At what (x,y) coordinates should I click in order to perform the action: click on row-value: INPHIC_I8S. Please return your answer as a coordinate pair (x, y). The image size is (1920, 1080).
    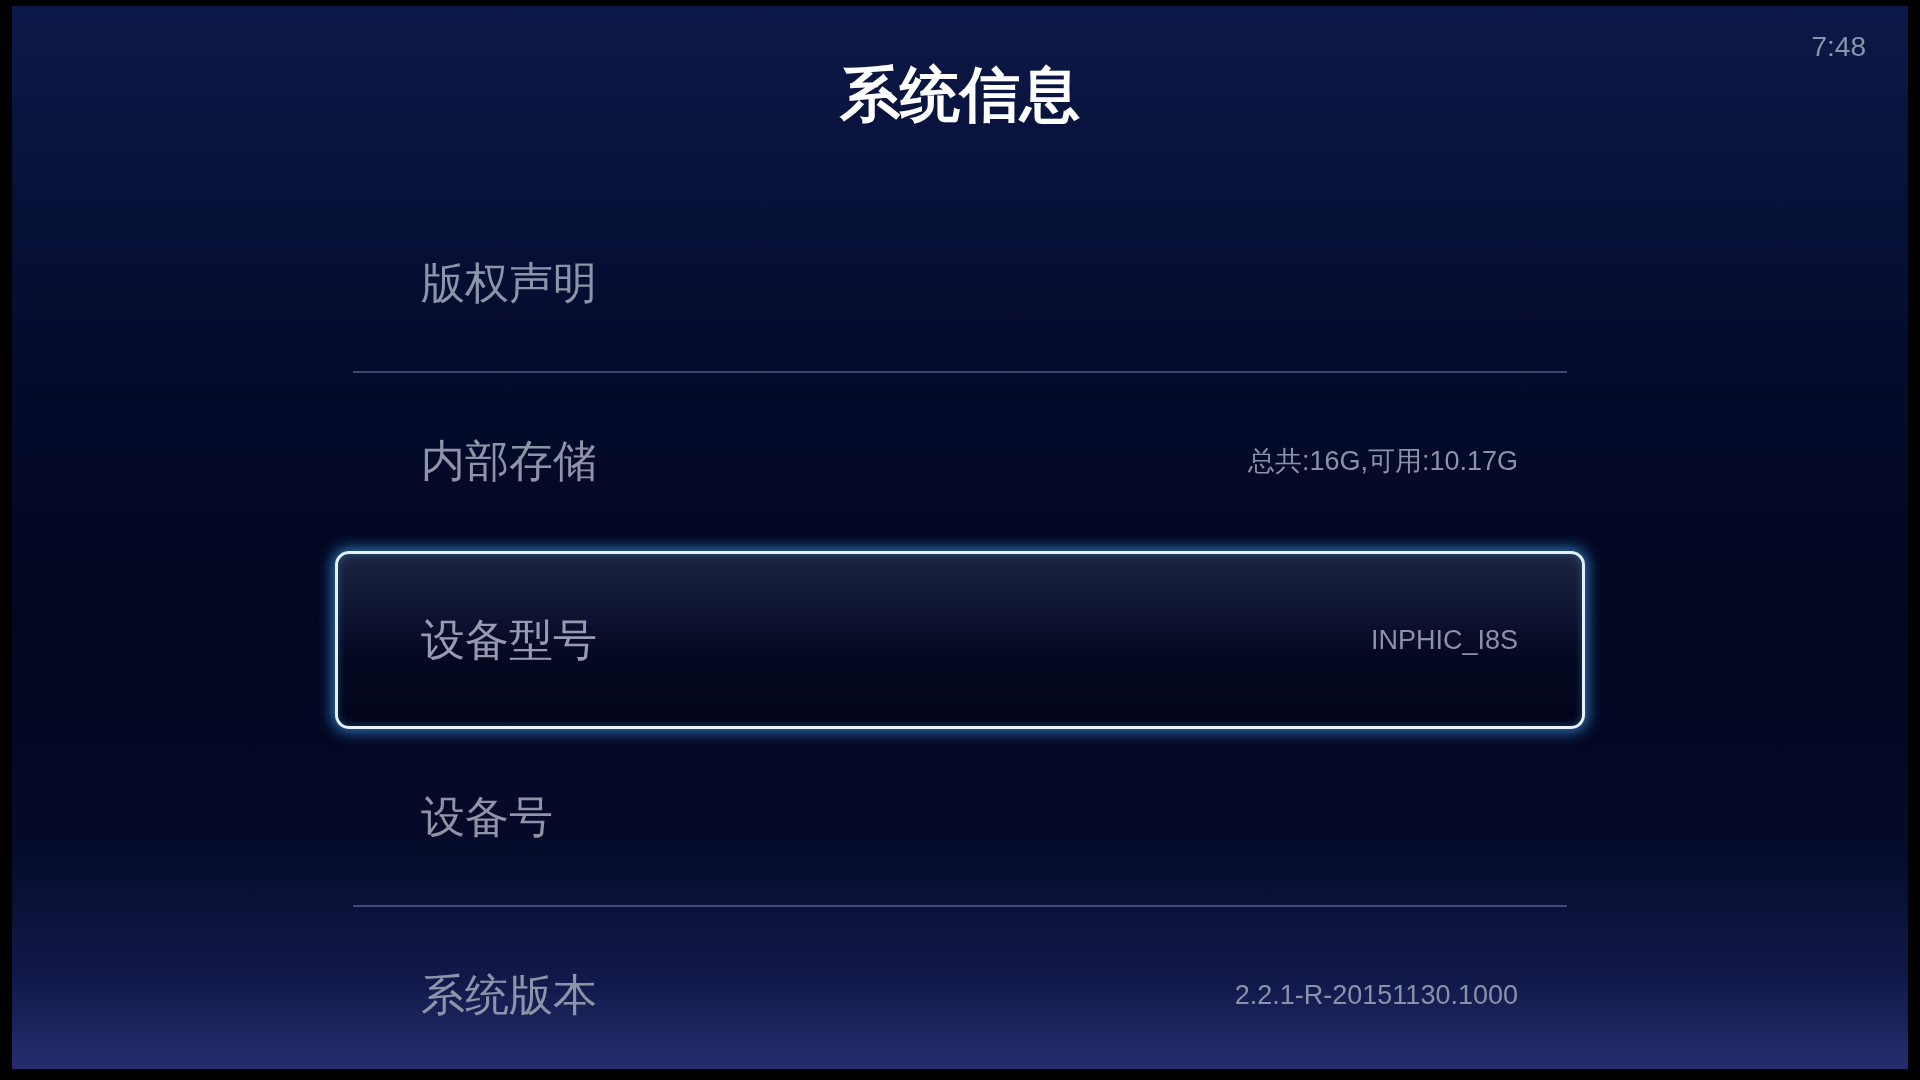
    Looking at the image, I should click on (1444, 640).